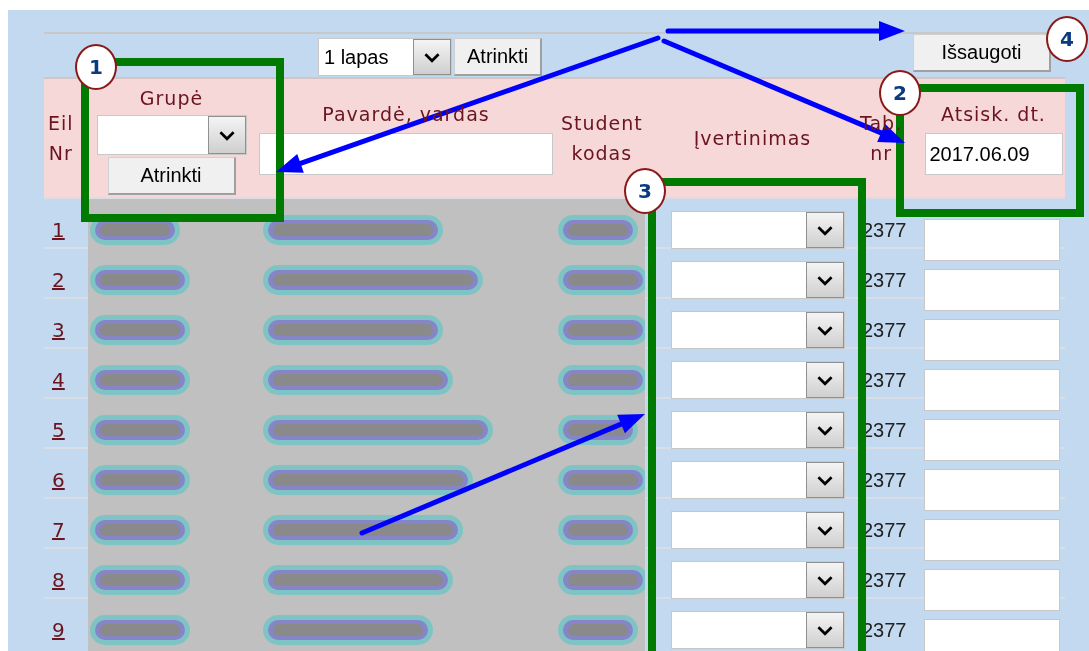 The width and height of the screenshot is (1089, 651). I want to click on column-header: Student kodas, so click(602, 138).